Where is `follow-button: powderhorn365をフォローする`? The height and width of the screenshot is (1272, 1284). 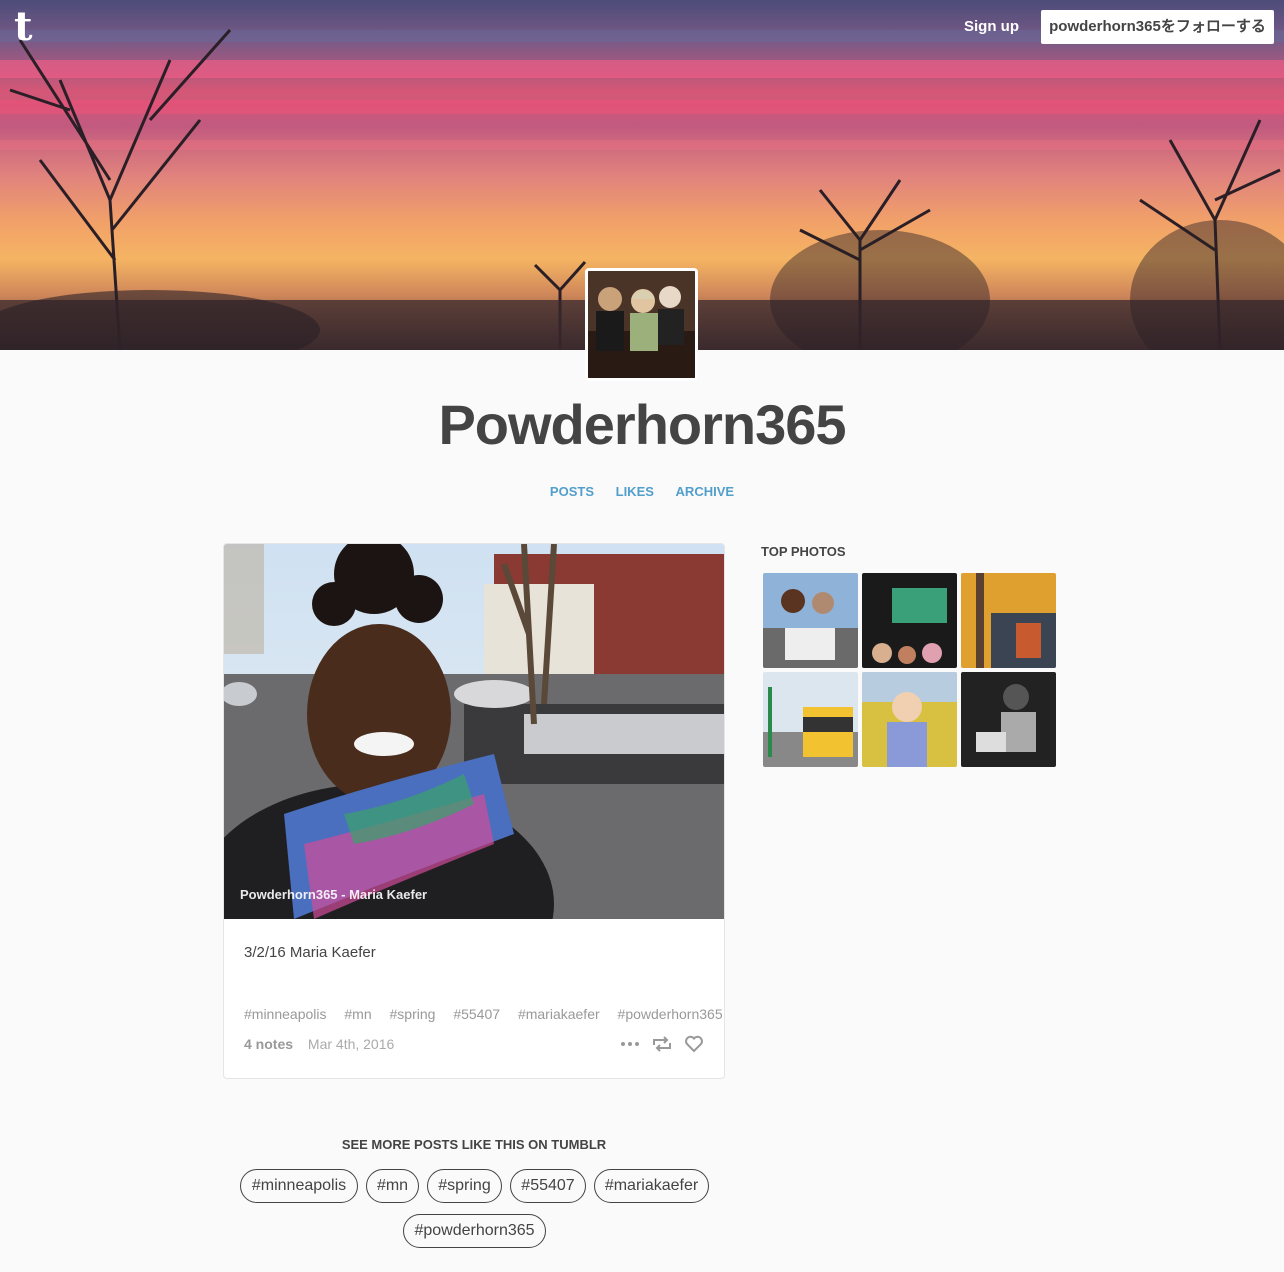 follow-button: powderhorn365をフォローする is located at coordinates (1157, 27).